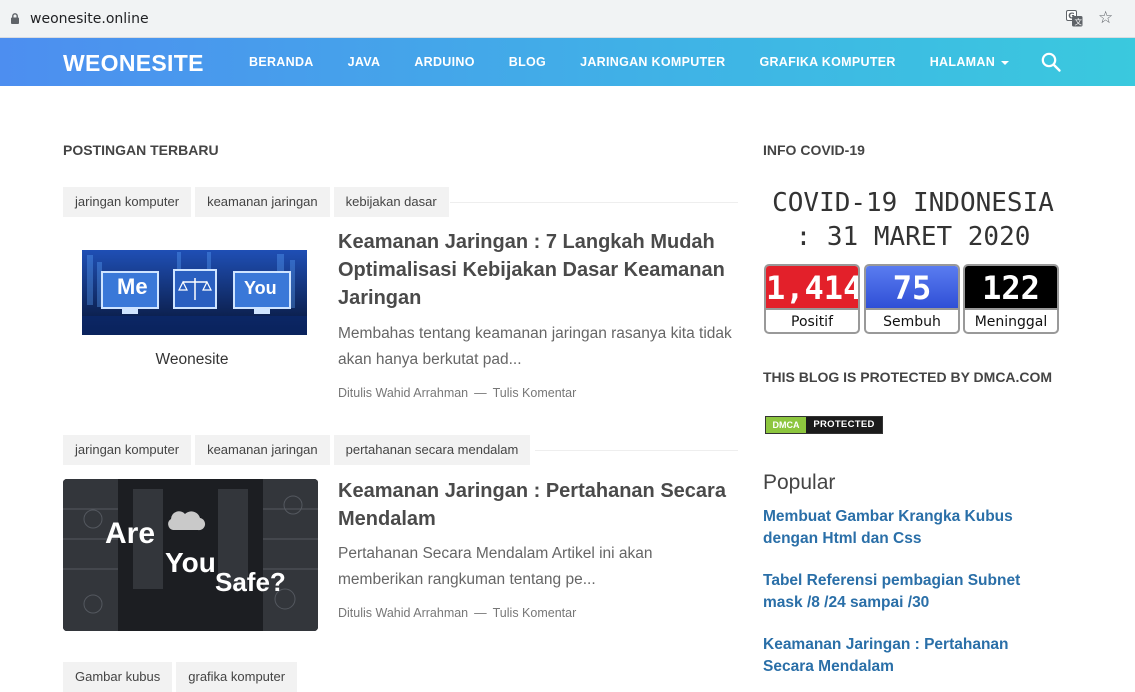  What do you see at coordinates (444, 62) in the screenshot?
I see `menu-item-arduino: ARDUINO` at bounding box center [444, 62].